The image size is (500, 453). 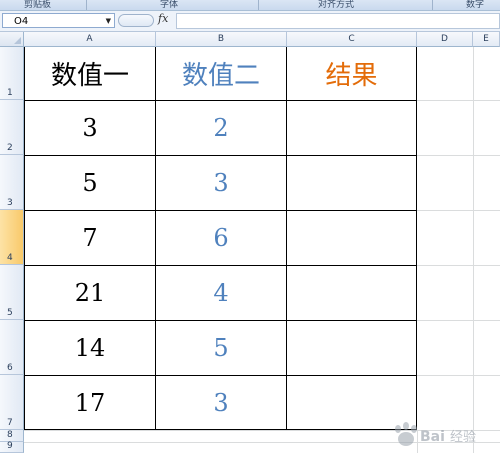 I want to click on cell-b5: 4, so click(x=221, y=293).